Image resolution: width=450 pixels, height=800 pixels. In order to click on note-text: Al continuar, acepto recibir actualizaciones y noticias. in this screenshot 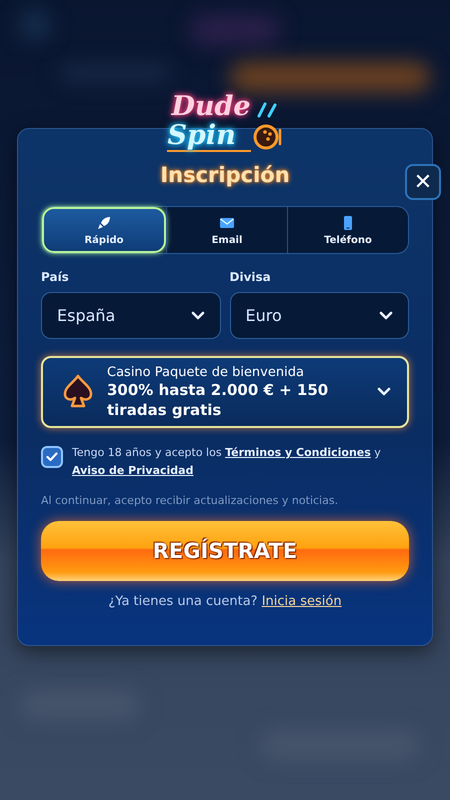, I will do `click(190, 500)`.